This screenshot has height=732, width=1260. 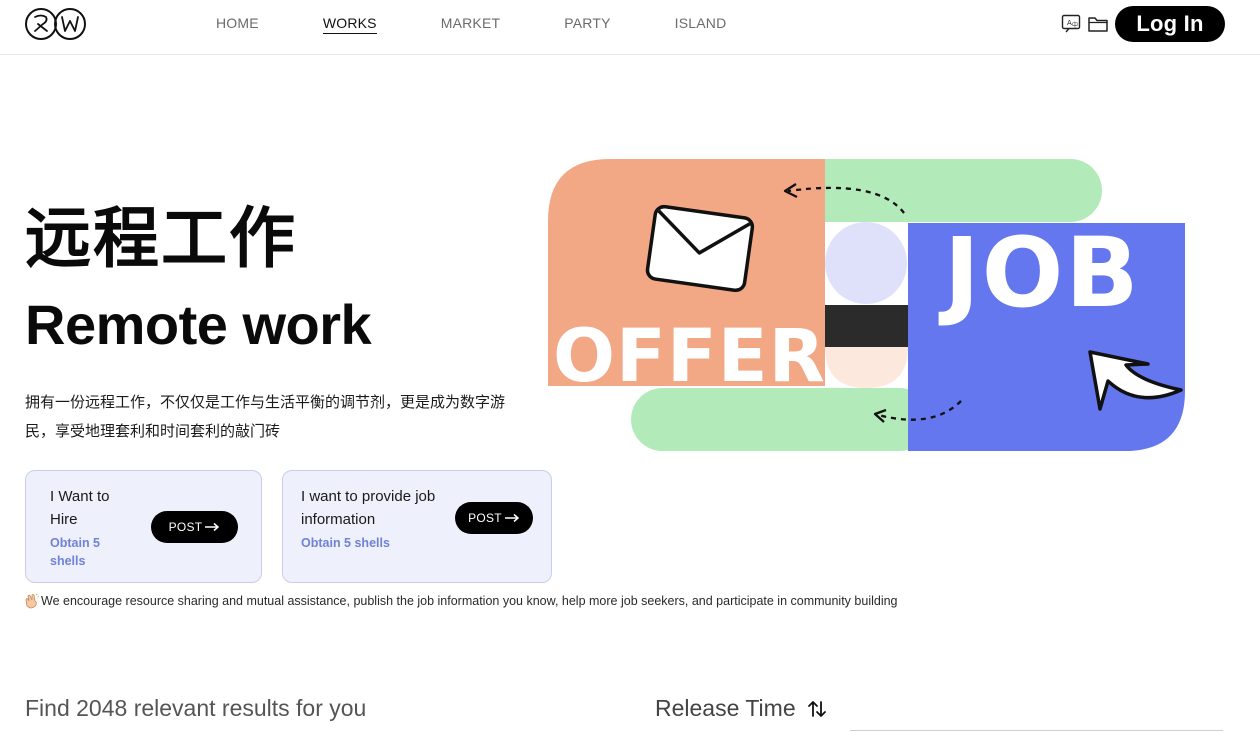 I want to click on hire-card-reward: Obtain 5 shells, so click(x=75, y=552).